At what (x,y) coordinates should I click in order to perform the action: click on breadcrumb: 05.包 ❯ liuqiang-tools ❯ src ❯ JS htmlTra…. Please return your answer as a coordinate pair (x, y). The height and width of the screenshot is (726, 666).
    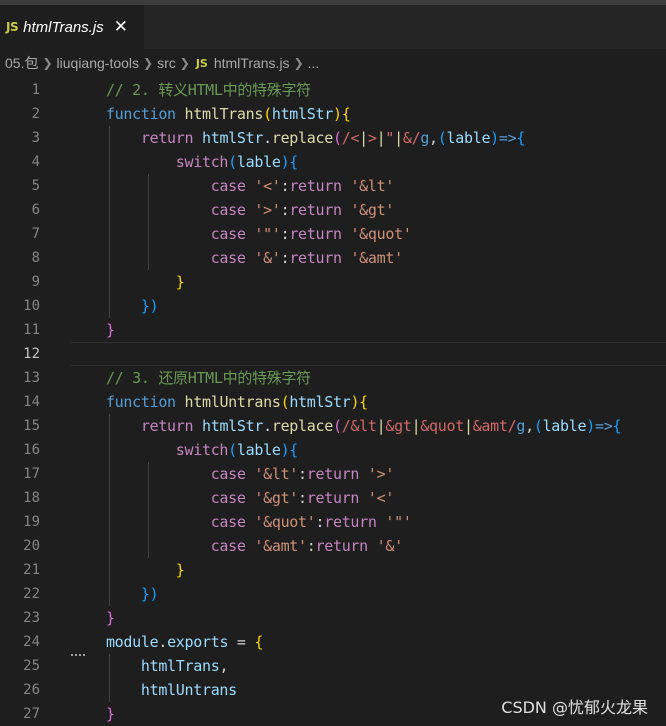
    Looking at the image, I should click on (333, 63).